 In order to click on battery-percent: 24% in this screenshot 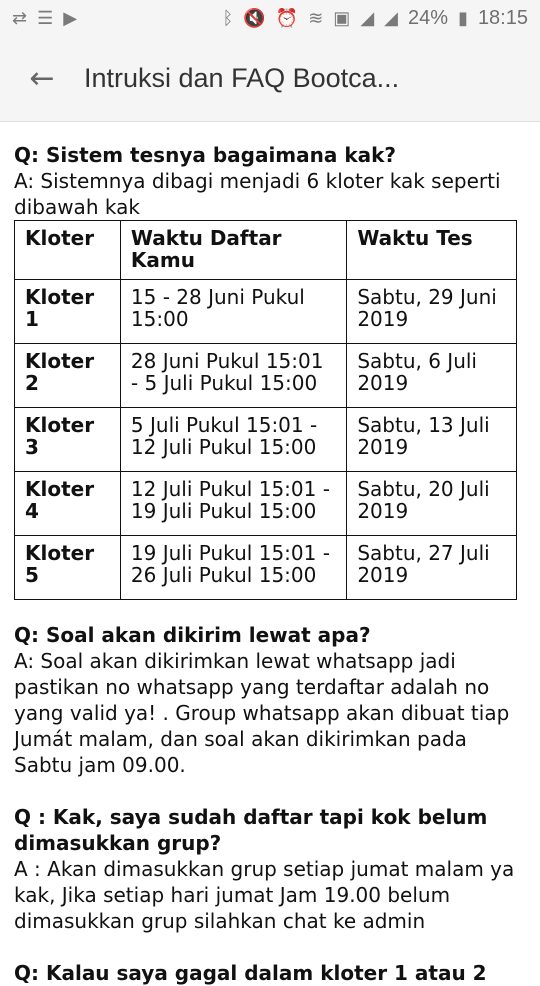, I will do `click(428, 17)`.